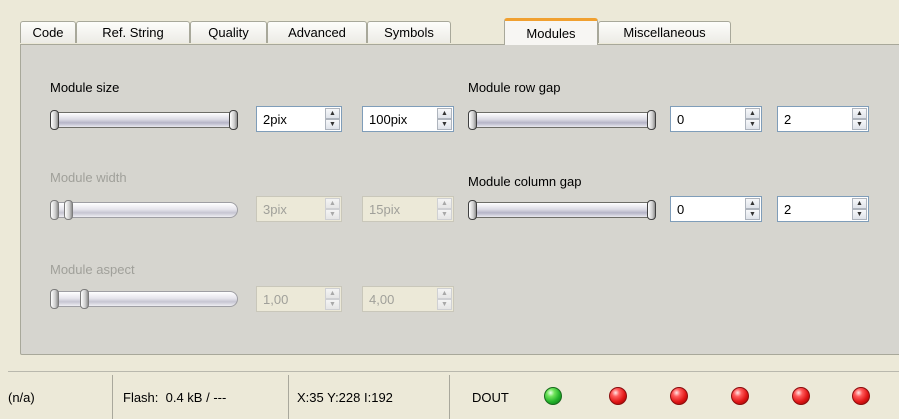 This screenshot has width=899, height=419. I want to click on module-aspect-max-spinbox: 4,00 ▲ ▼, so click(408, 299).